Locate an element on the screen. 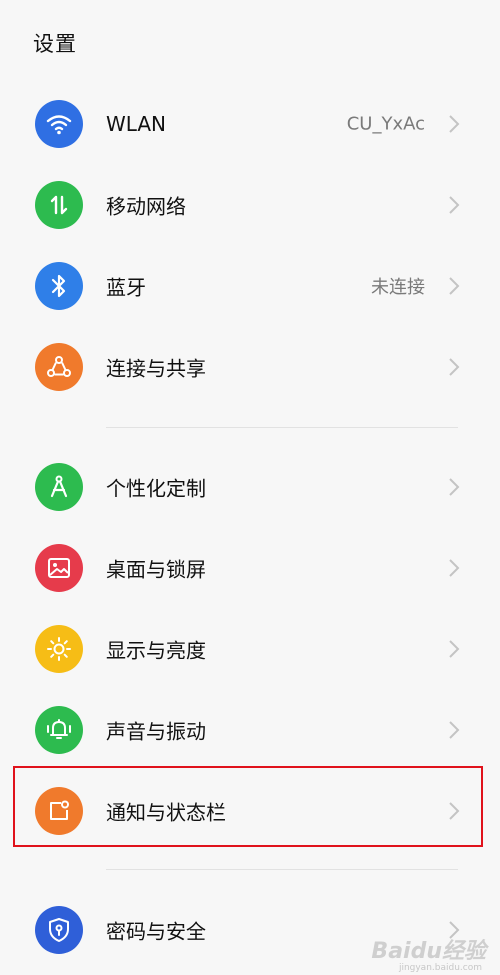  bell-icon is located at coordinates (59, 730).